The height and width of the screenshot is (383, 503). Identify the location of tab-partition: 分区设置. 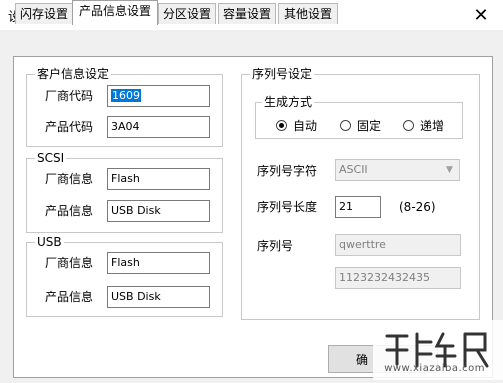
(187, 13).